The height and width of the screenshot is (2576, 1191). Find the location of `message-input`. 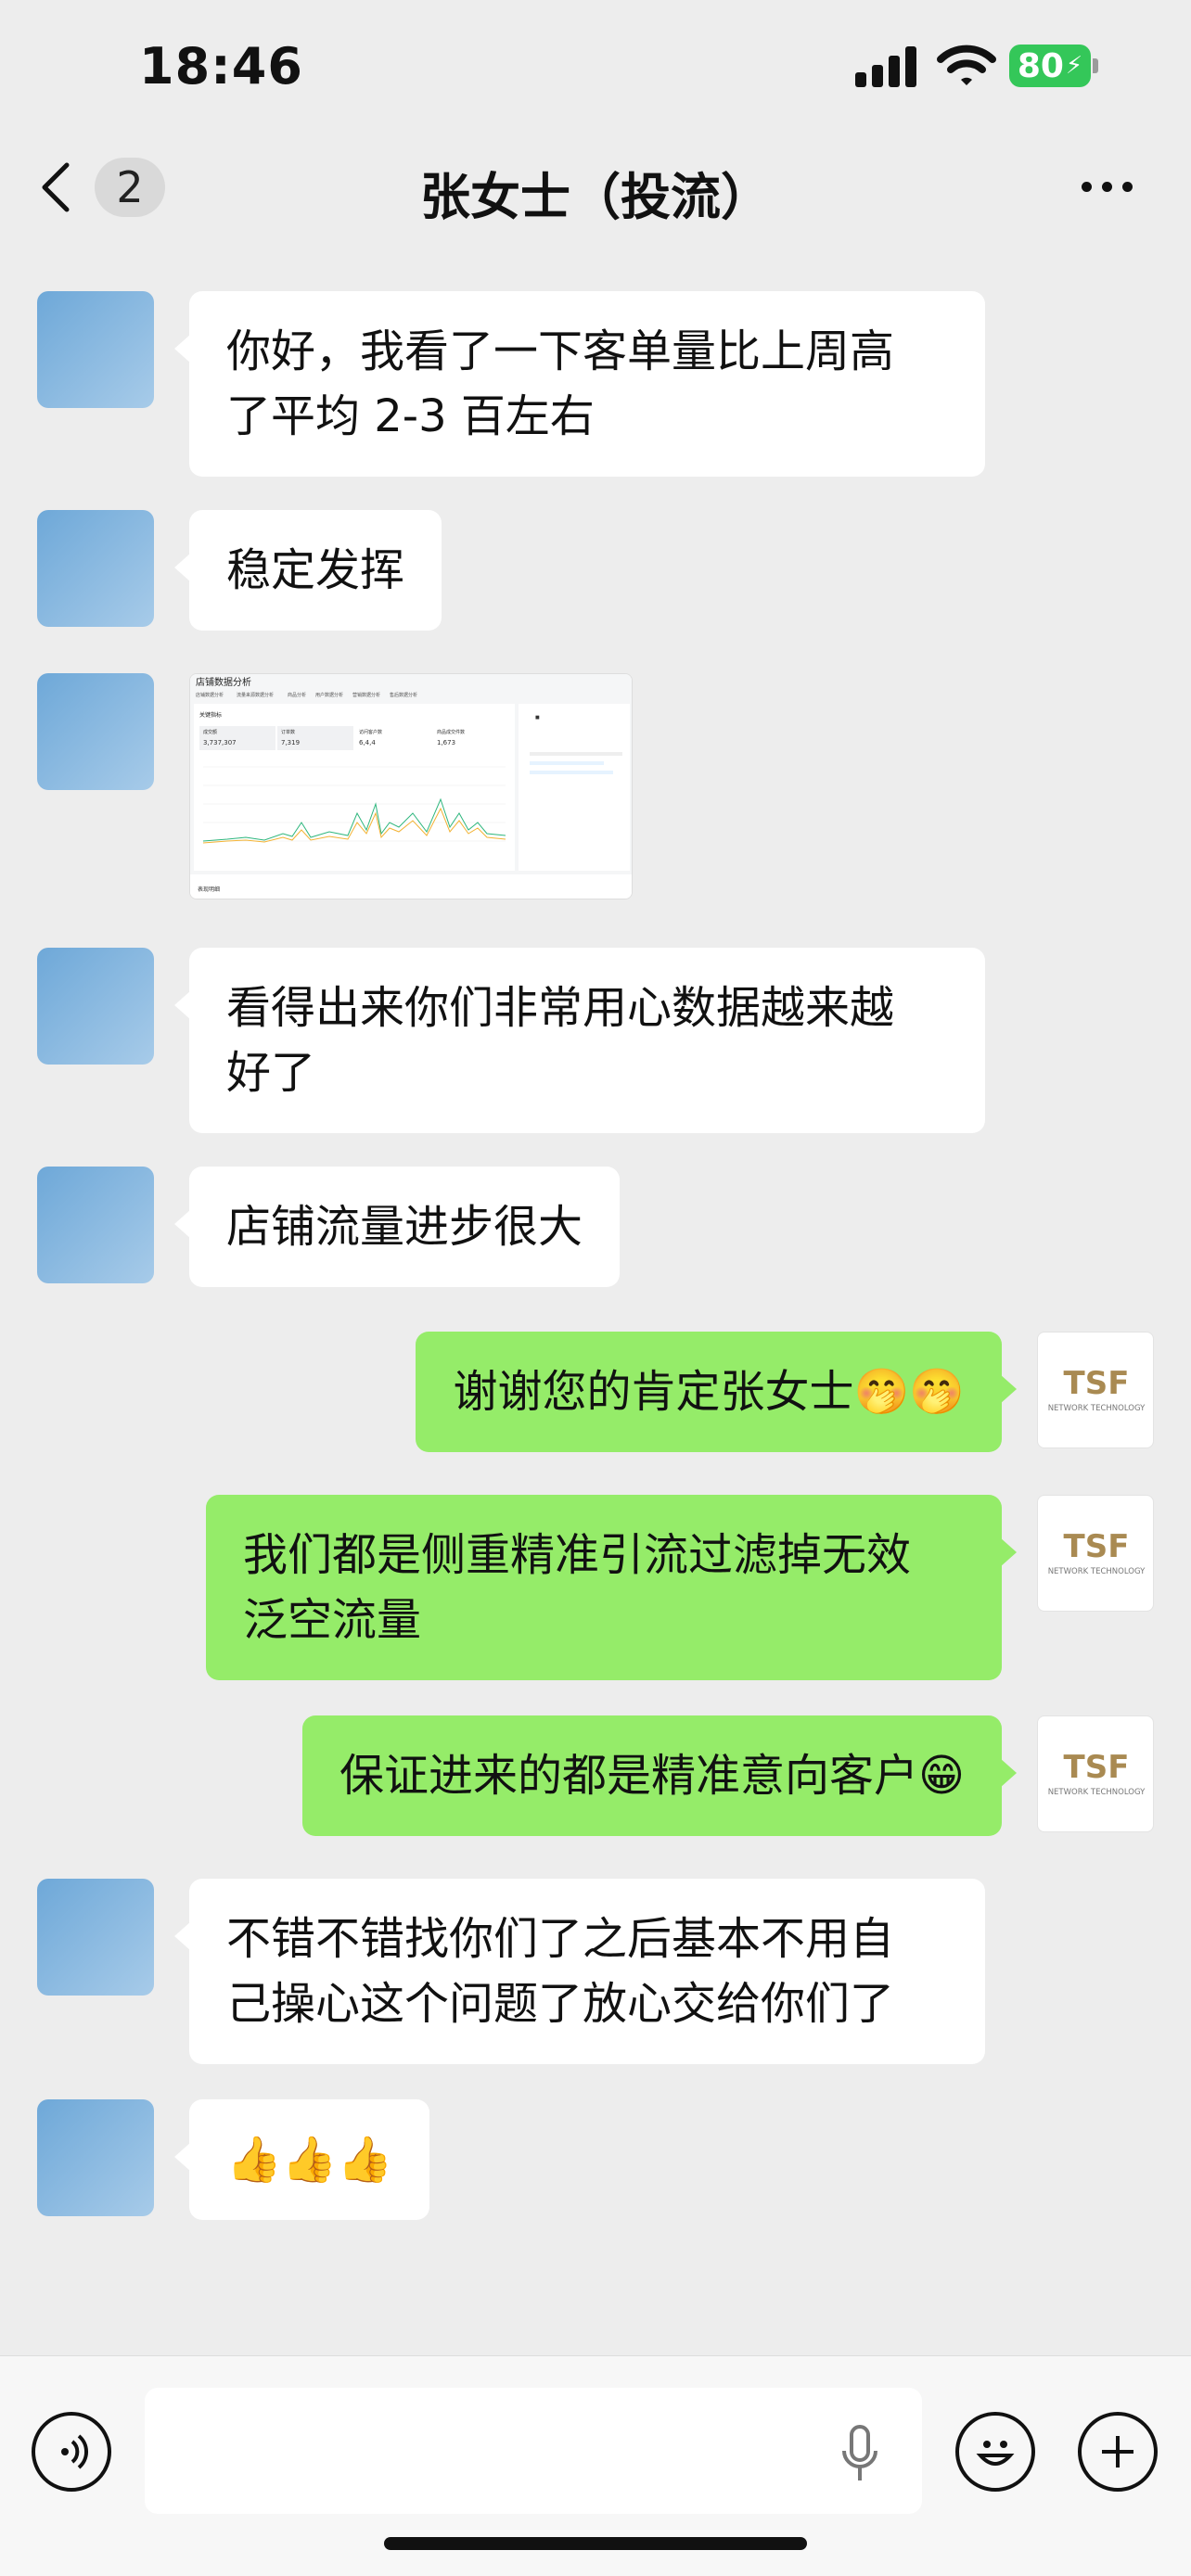

message-input is located at coordinates (533, 2451).